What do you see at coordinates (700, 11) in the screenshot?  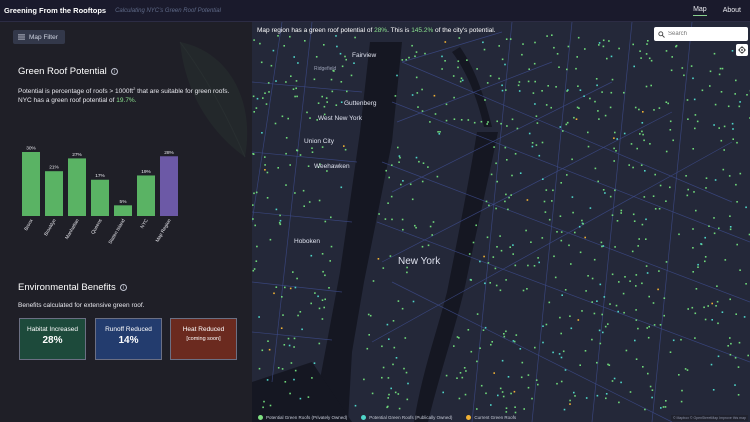 I see `nav-link-map: Map` at bounding box center [700, 11].